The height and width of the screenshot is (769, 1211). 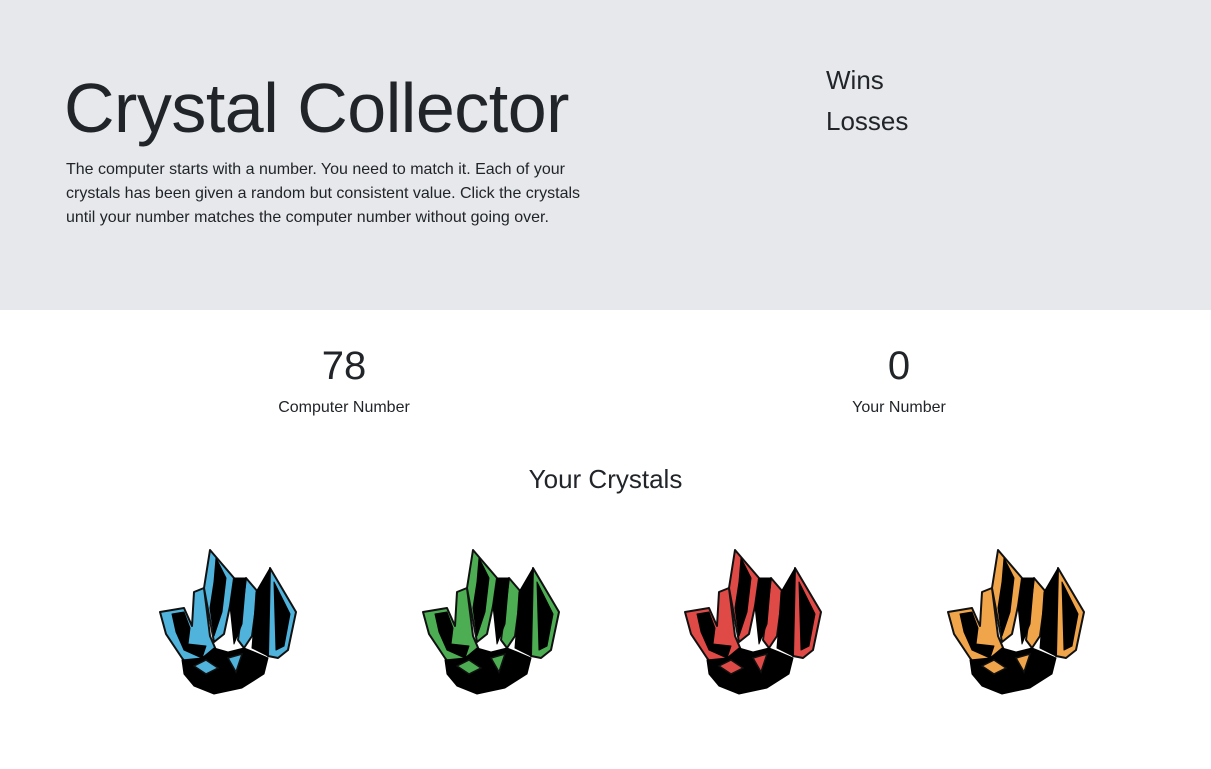 I want to click on red-crystal-button, so click(x=753, y=623).